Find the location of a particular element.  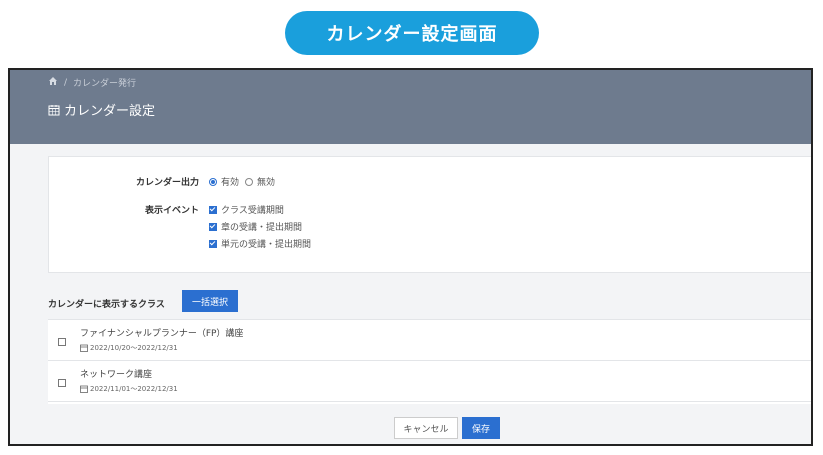

output-option-disabled: 無効 is located at coordinates (260, 181).